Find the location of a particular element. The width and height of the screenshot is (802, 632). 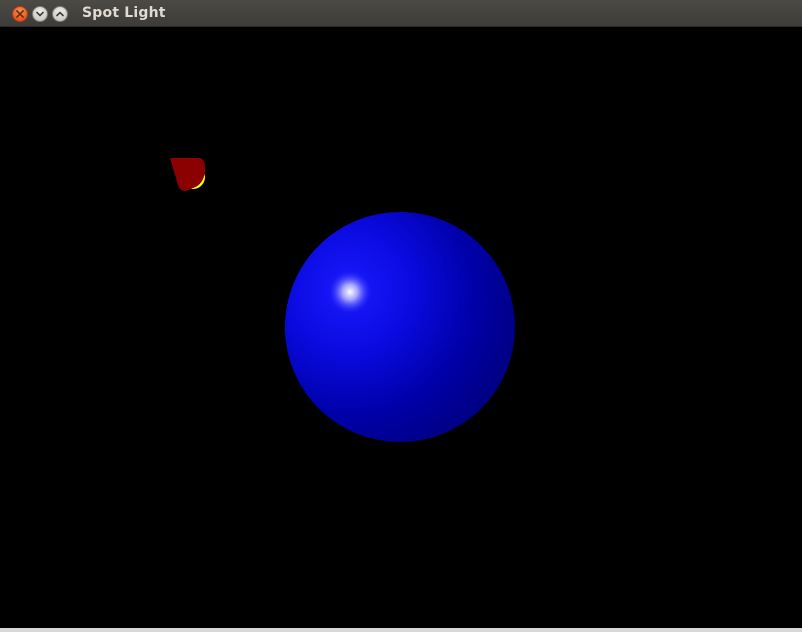

chevron-down-icon is located at coordinates (40, 14).